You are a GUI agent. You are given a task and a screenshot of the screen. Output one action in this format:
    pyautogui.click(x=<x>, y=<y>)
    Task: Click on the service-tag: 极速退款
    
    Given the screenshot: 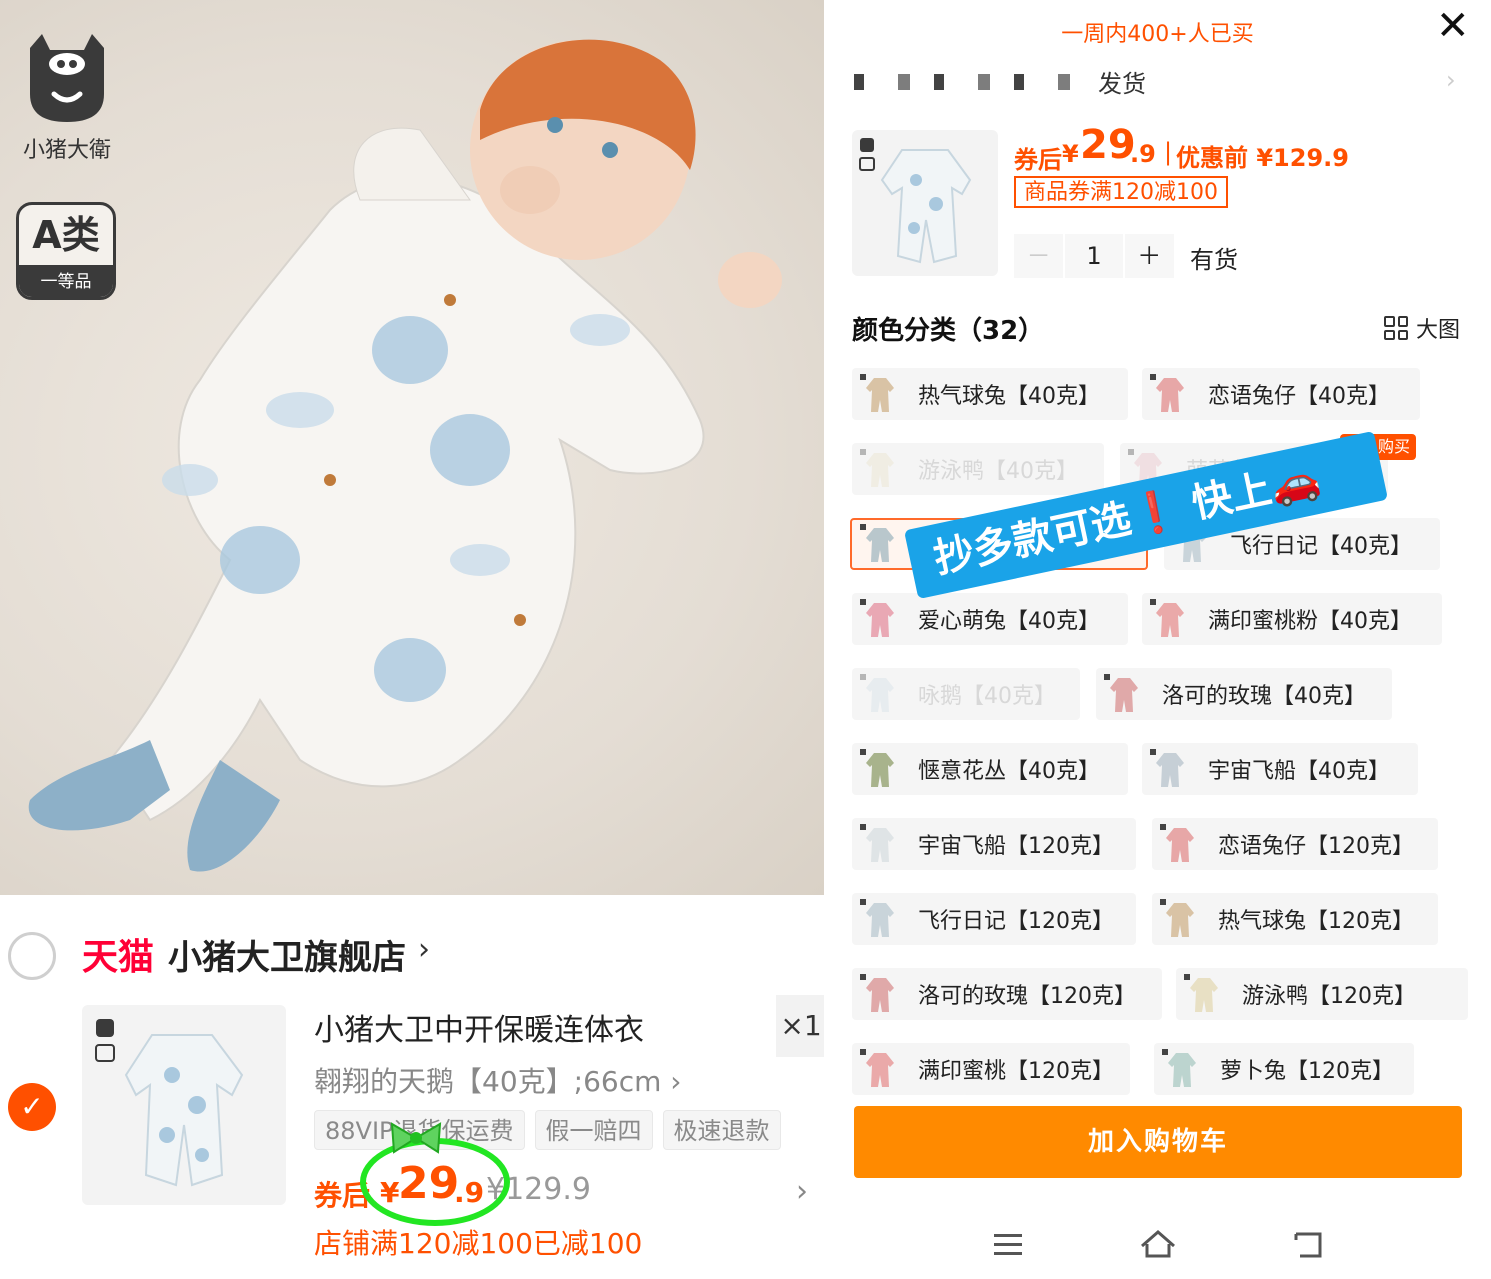 What is the action you would take?
    pyautogui.click(x=721, y=1130)
    